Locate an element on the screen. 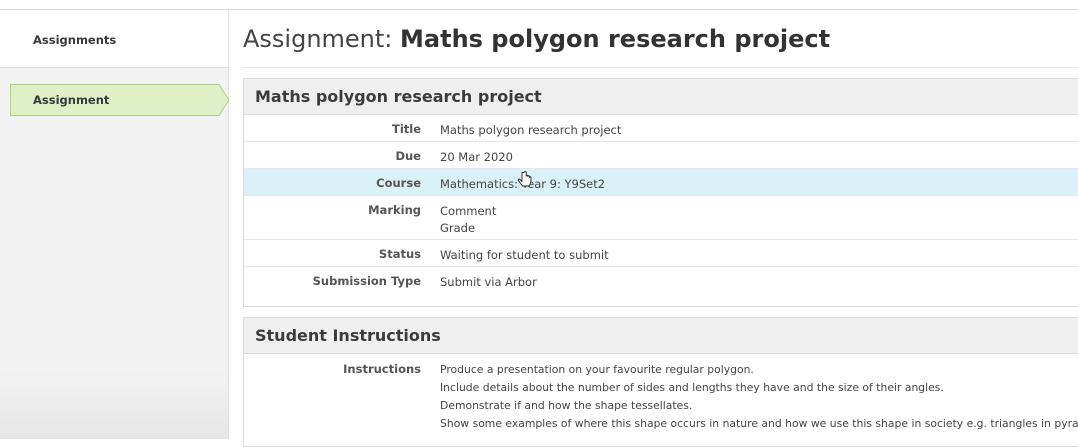  detail-row-marking: Marking Comment Grade is located at coordinates (661, 218).